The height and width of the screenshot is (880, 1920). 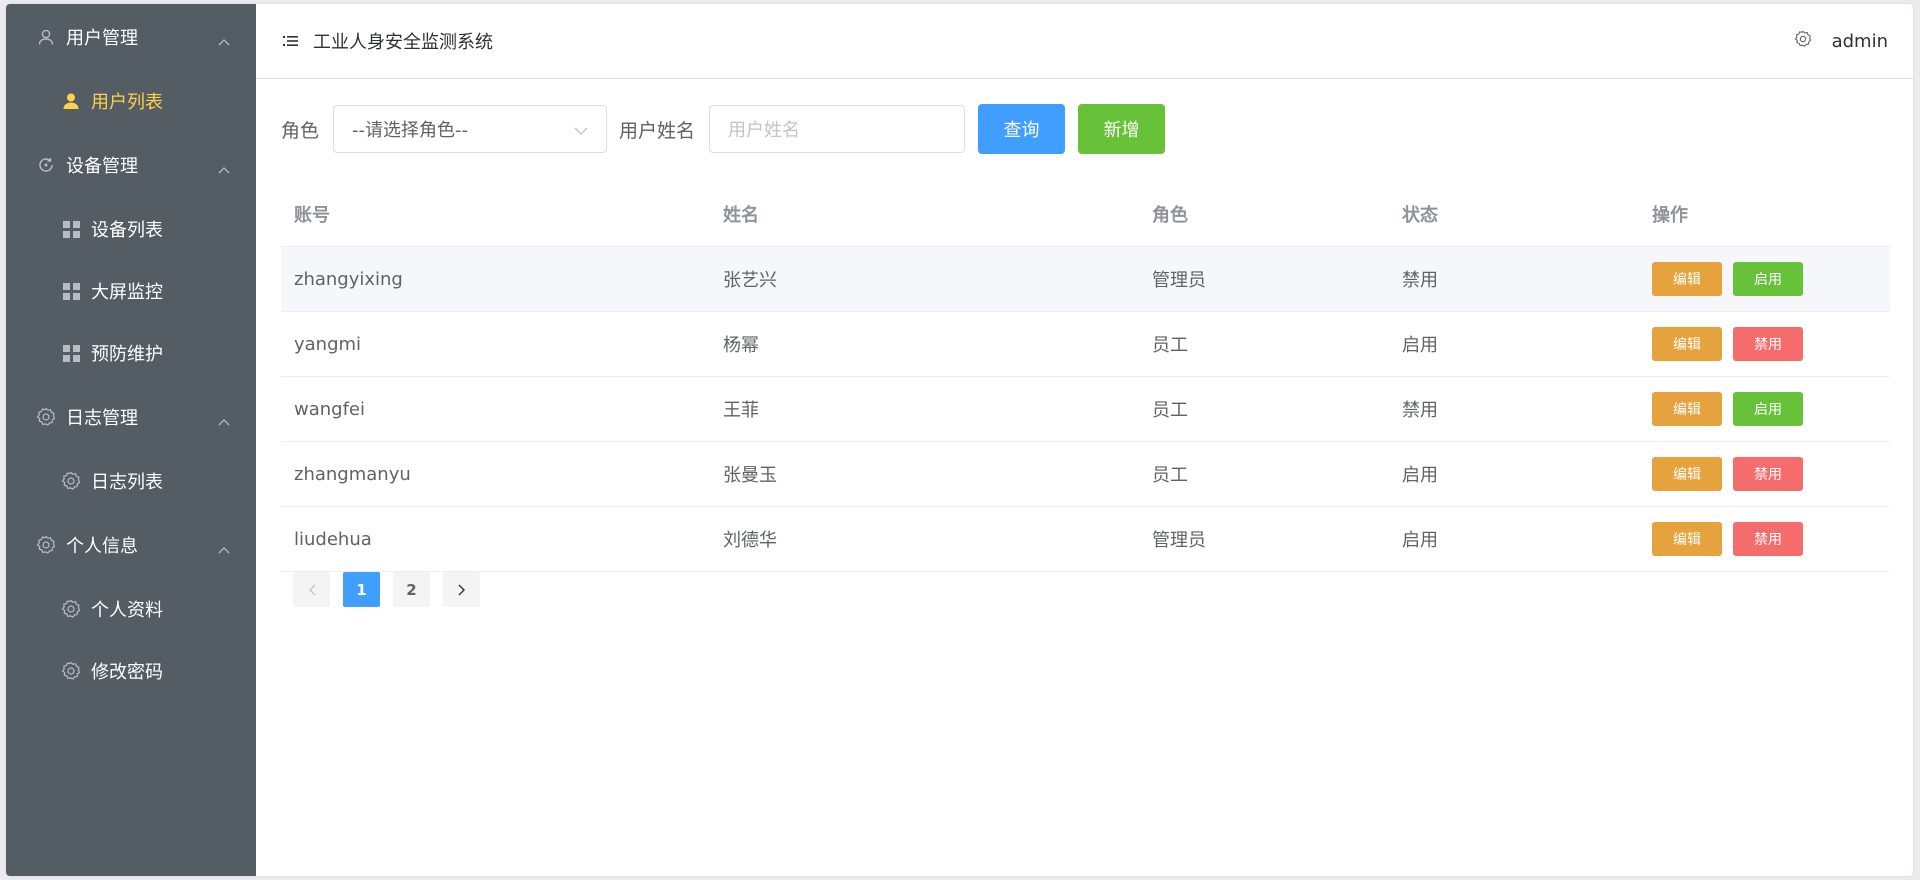 I want to click on settings-gear-icon, so click(x=1803, y=41).